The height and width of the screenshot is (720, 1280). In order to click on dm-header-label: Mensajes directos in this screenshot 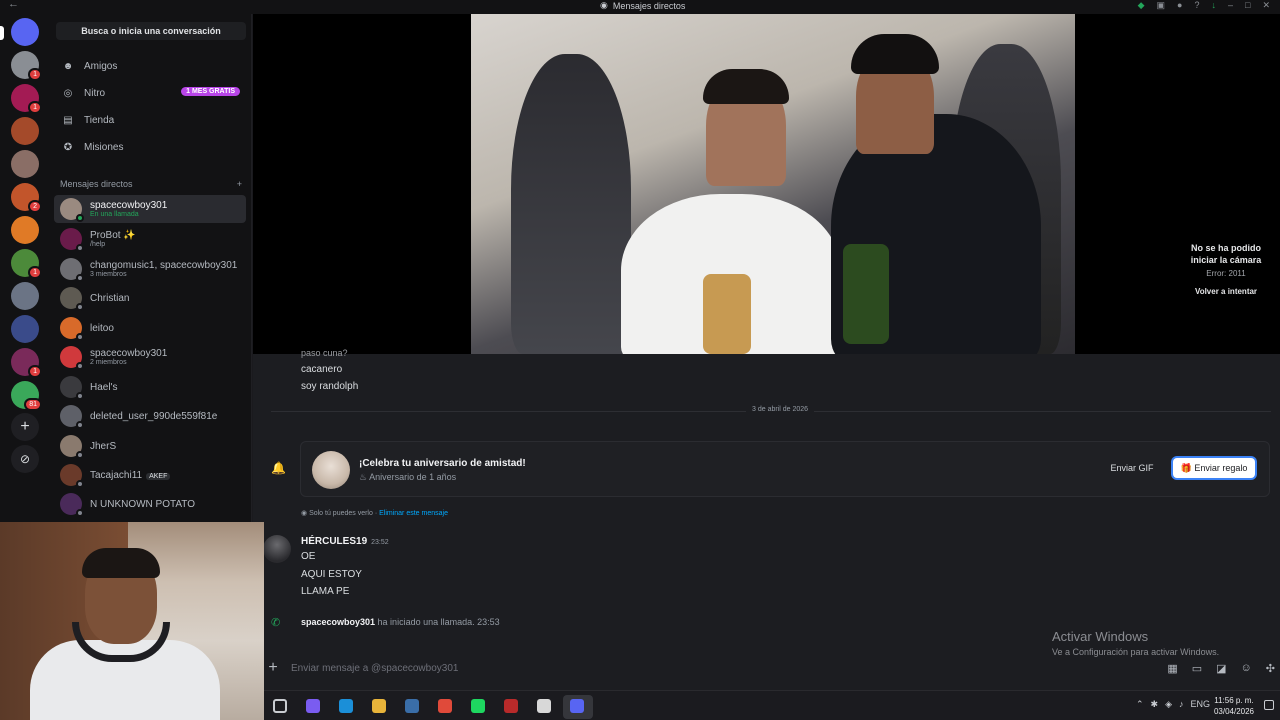, I will do `click(96, 184)`.